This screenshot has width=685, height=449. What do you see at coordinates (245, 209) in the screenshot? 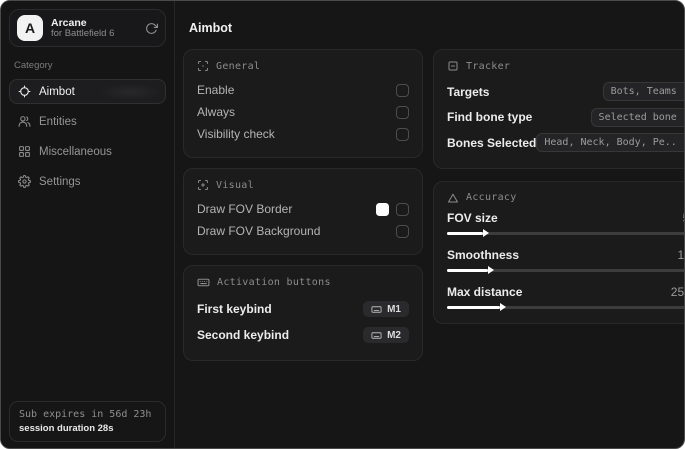
I see `toggle-label: Draw FOV Border` at bounding box center [245, 209].